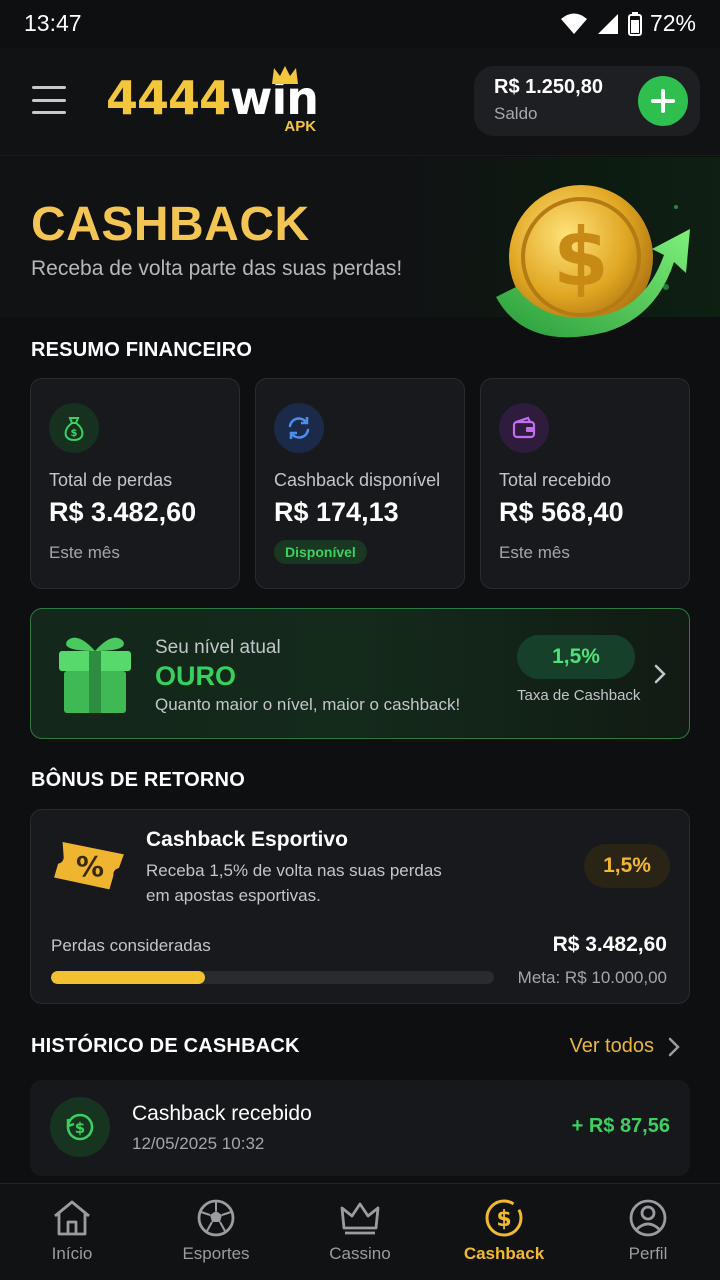  I want to click on battery-level: 72%, so click(672, 23).